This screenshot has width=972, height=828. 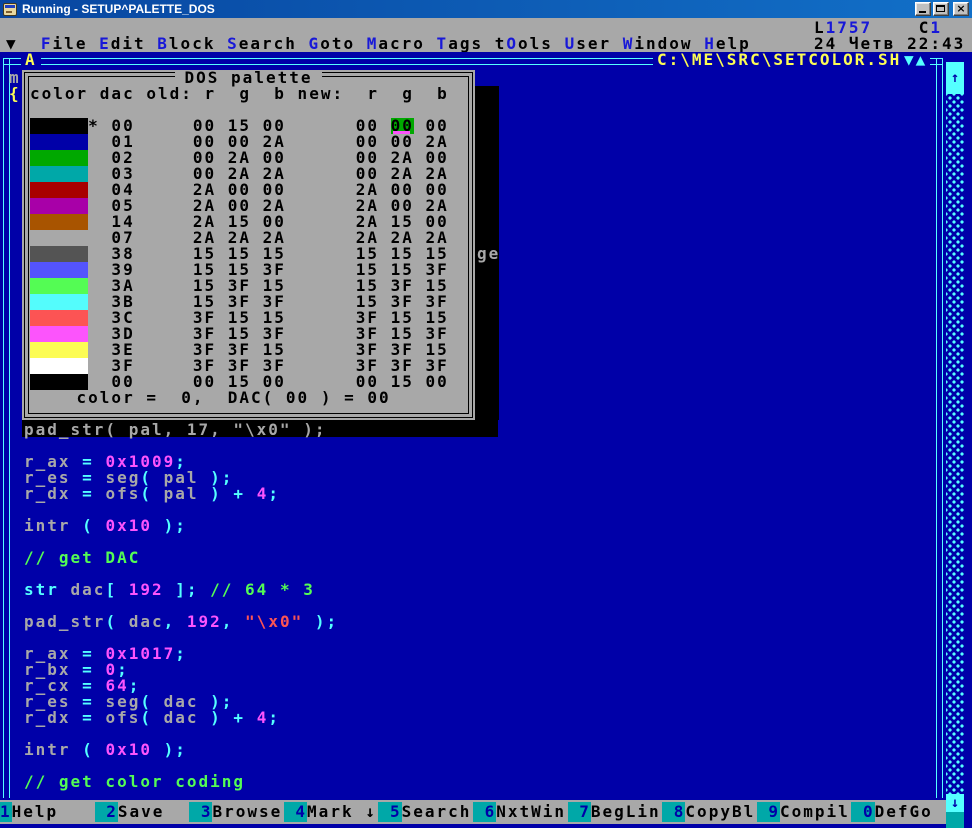 I want to click on fnkey-number: 2, so click(x=106, y=812).